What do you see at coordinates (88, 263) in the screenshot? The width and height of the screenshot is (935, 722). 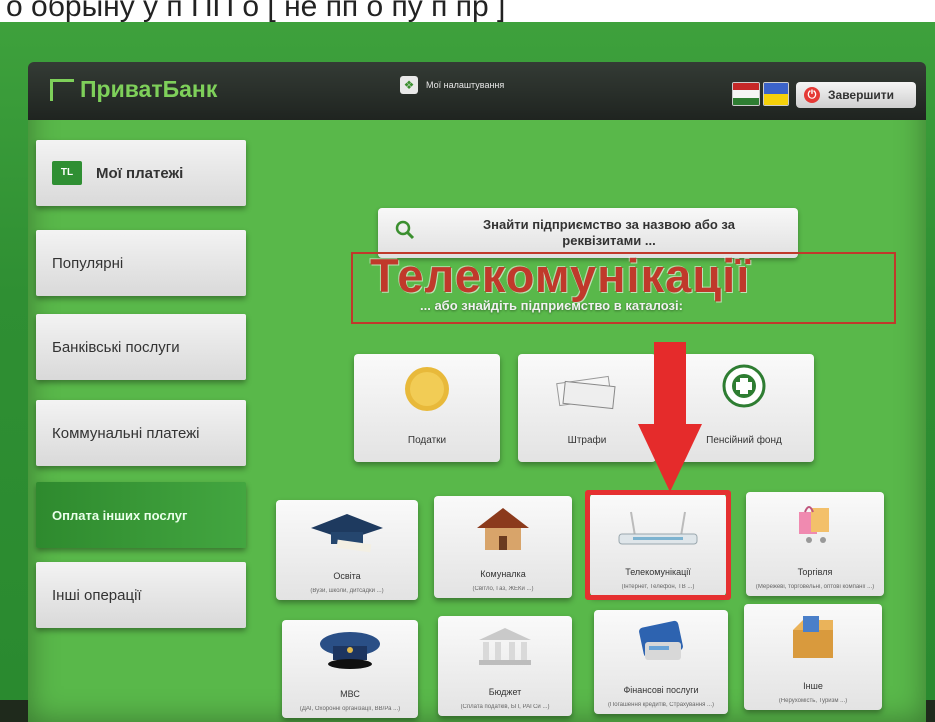 I see `sidebar-item-label: Популярні` at bounding box center [88, 263].